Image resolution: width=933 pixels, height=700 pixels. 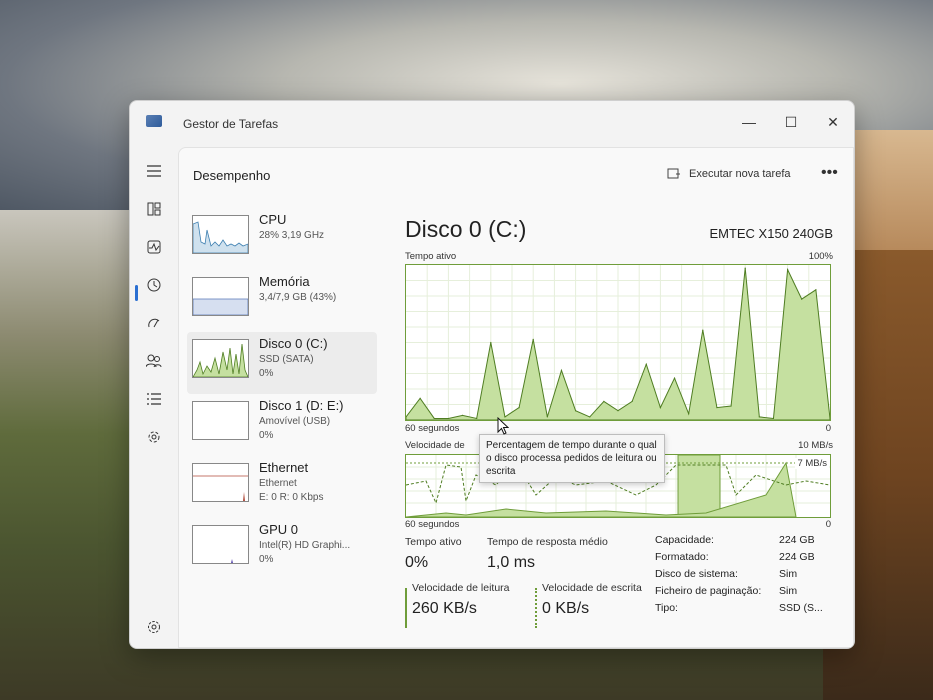 What do you see at coordinates (266, 559) in the screenshot?
I see `device-value: 0%` at bounding box center [266, 559].